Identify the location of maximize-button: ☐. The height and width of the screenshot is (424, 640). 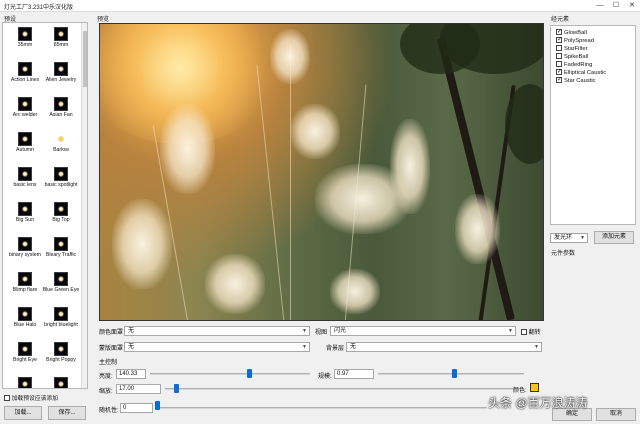
(616, 6).